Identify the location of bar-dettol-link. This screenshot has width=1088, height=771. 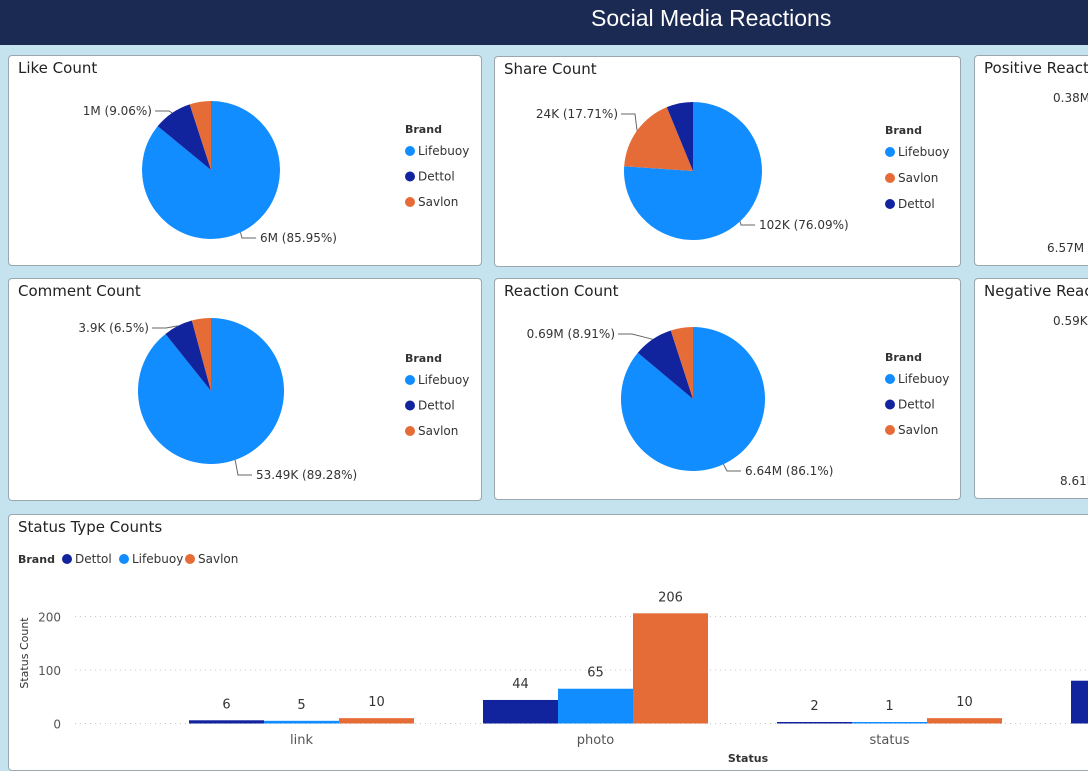
(226, 722).